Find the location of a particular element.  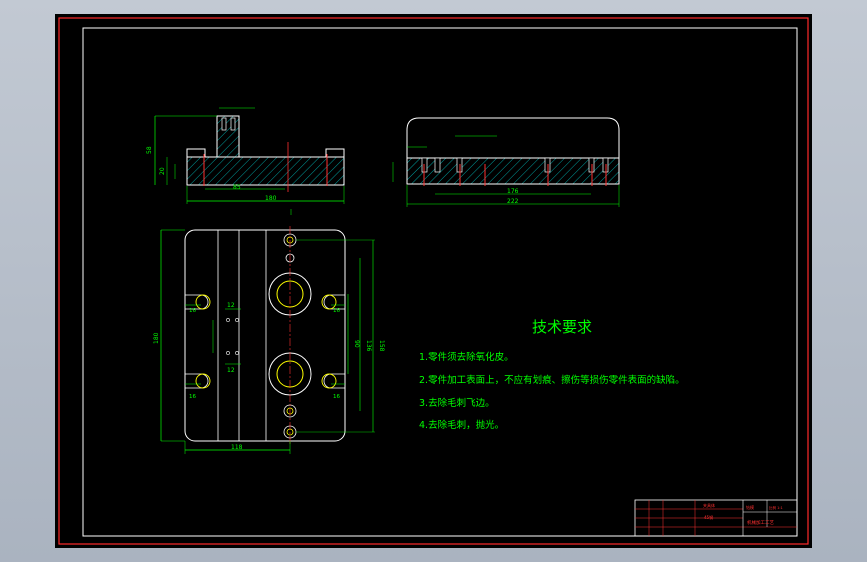

dim-plan-width: 118 is located at coordinates (237, 447).